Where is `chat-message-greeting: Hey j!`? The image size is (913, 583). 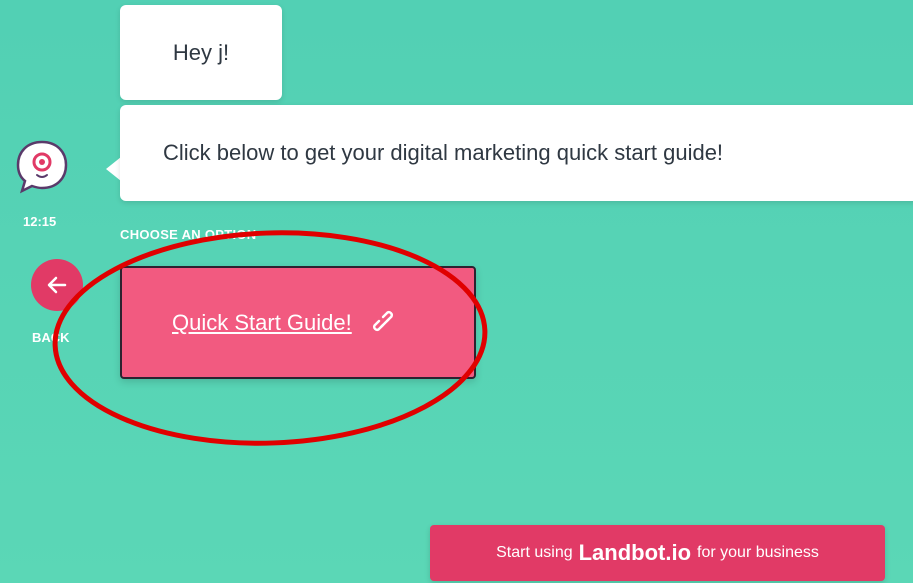 chat-message-greeting: Hey j! is located at coordinates (201, 52).